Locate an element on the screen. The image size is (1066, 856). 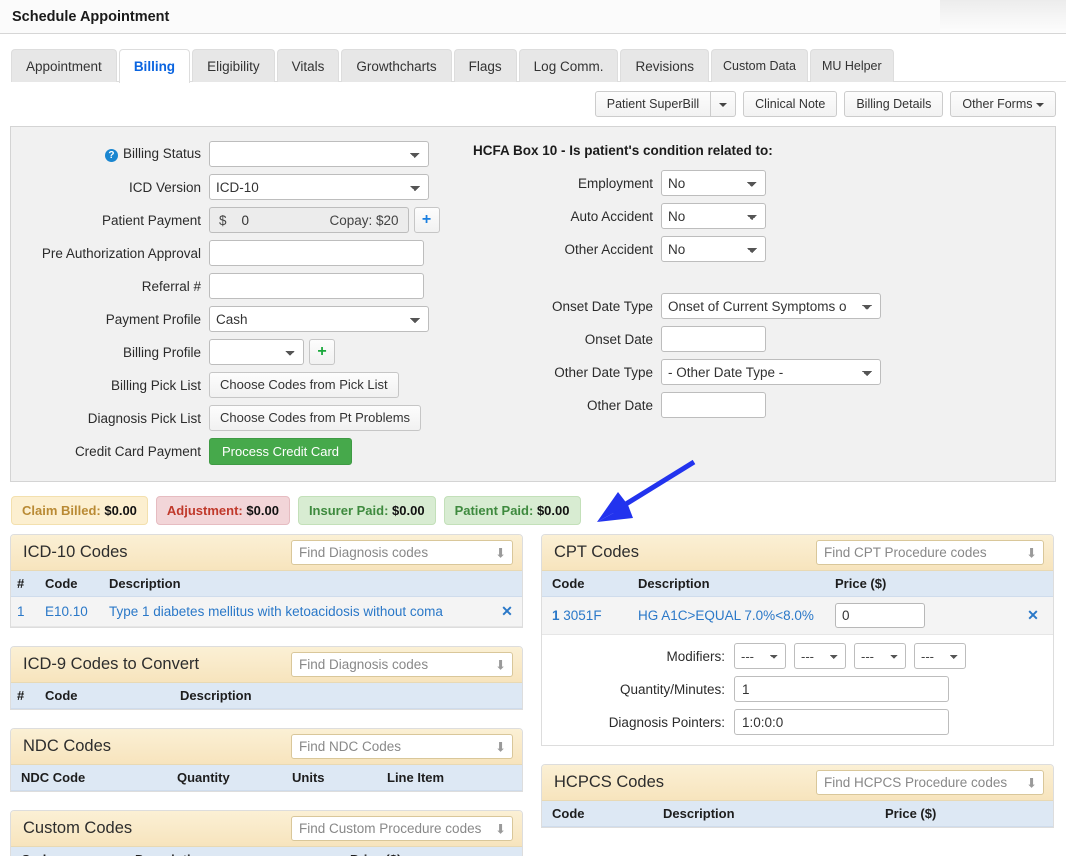
custom-table-header-row: Code Description Price ($) is located at coordinates (266, 851).